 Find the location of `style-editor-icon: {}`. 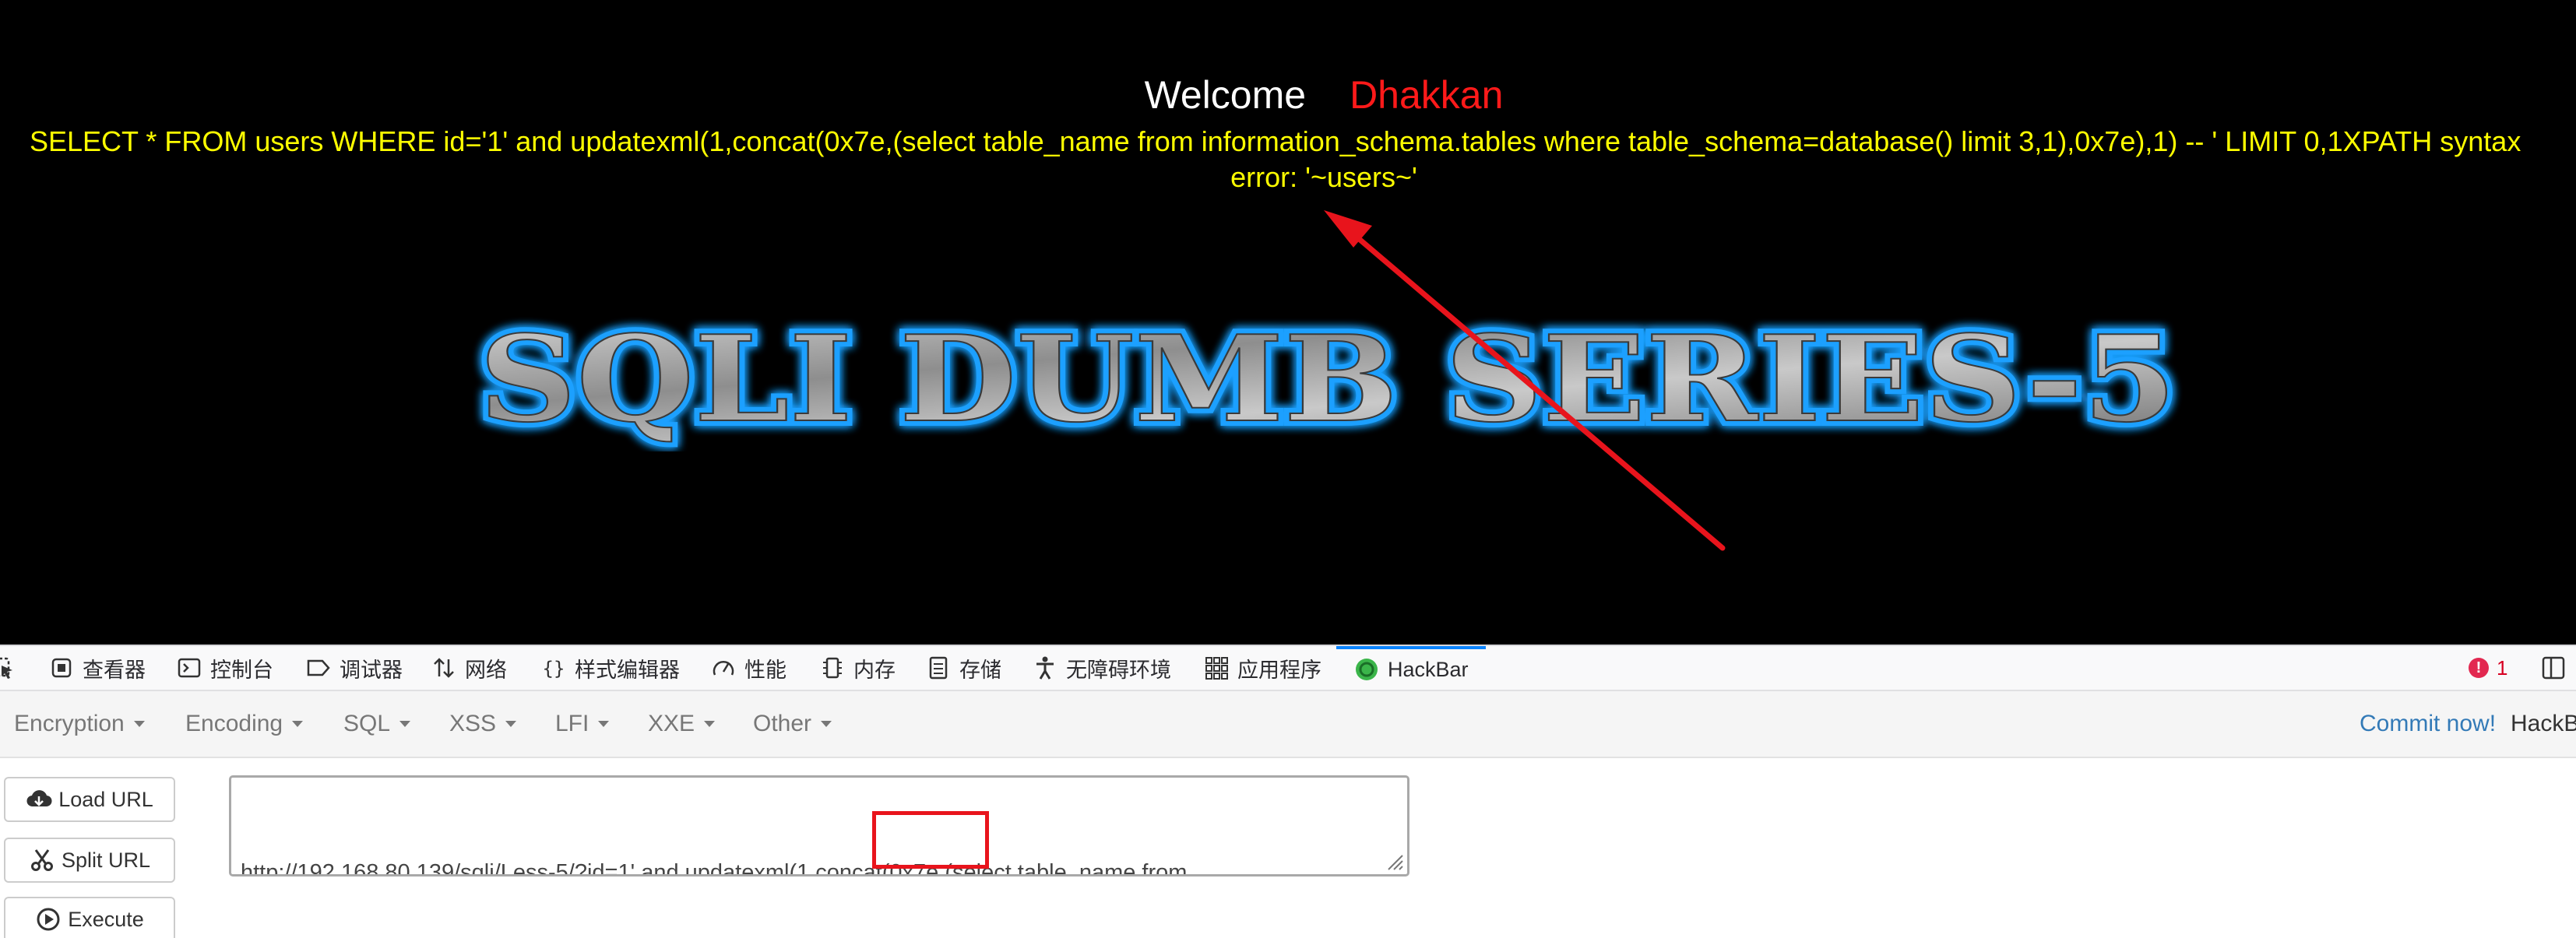

style-editor-icon: {} is located at coordinates (554, 669).